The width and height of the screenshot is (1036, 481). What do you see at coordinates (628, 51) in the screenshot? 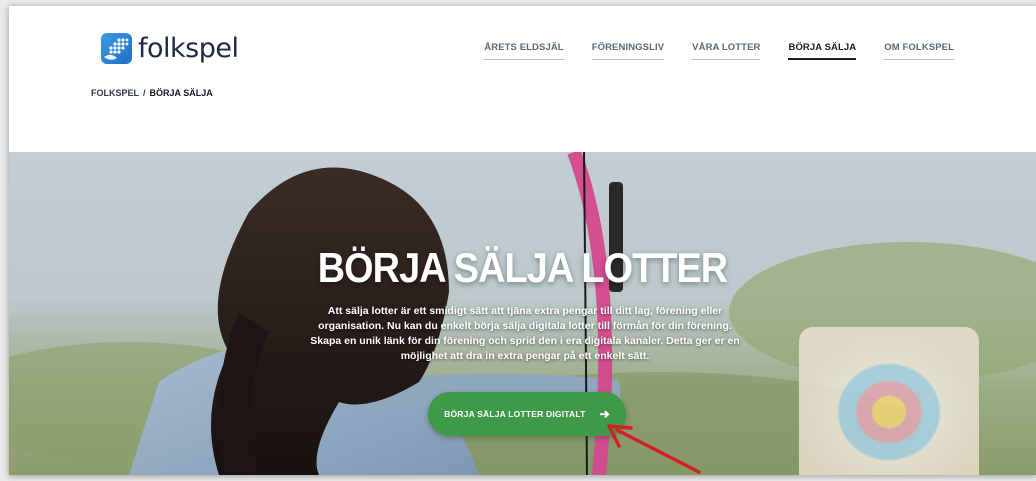
I see `nav-item-foreningsliv: FÖRENINGSLIV` at bounding box center [628, 51].